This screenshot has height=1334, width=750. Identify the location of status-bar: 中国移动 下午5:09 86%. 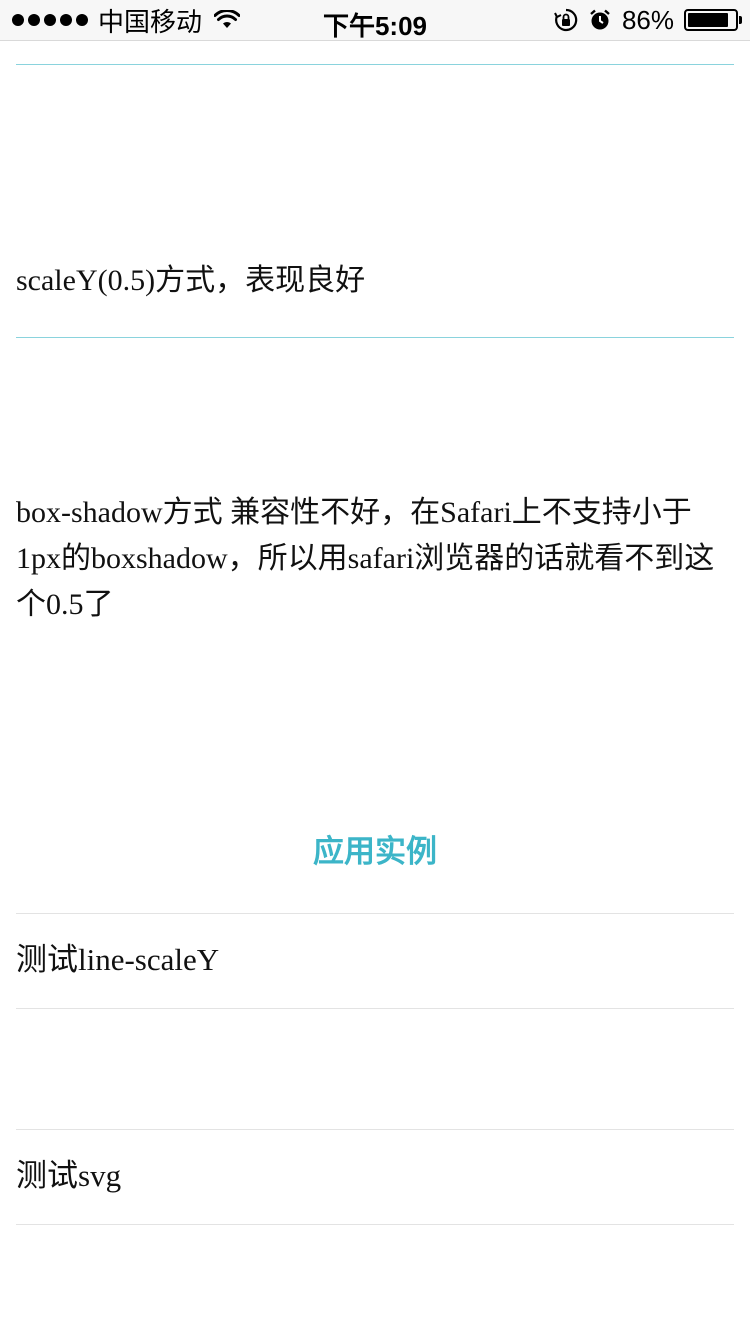
(375, 20).